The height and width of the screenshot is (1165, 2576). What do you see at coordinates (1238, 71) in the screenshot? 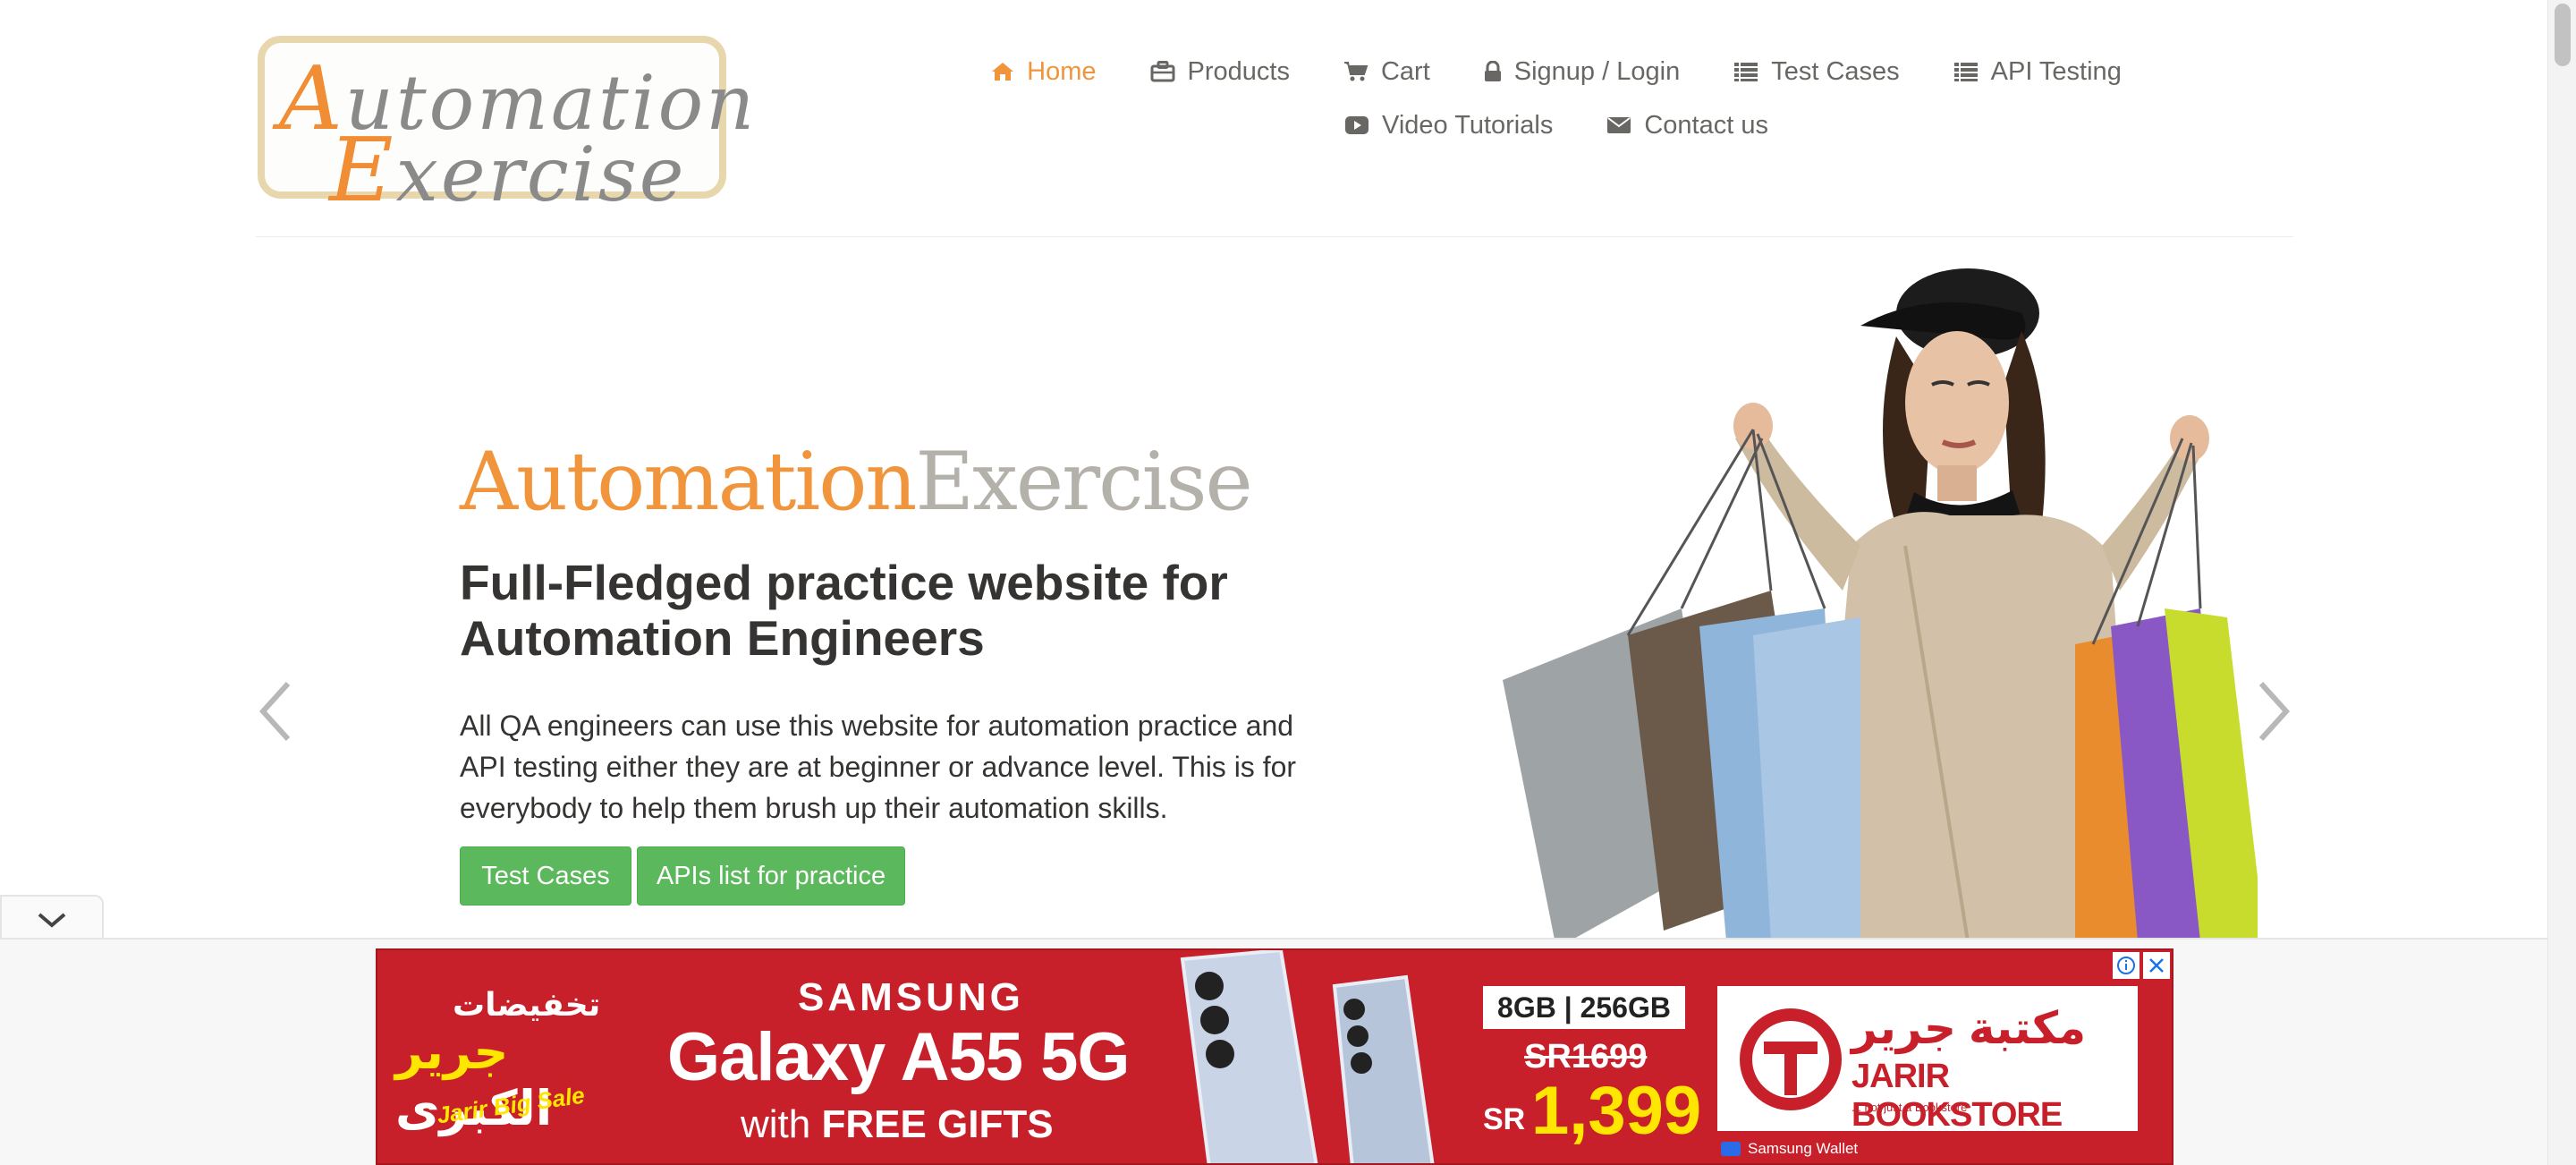
I see `nav-products-label: Products` at bounding box center [1238, 71].